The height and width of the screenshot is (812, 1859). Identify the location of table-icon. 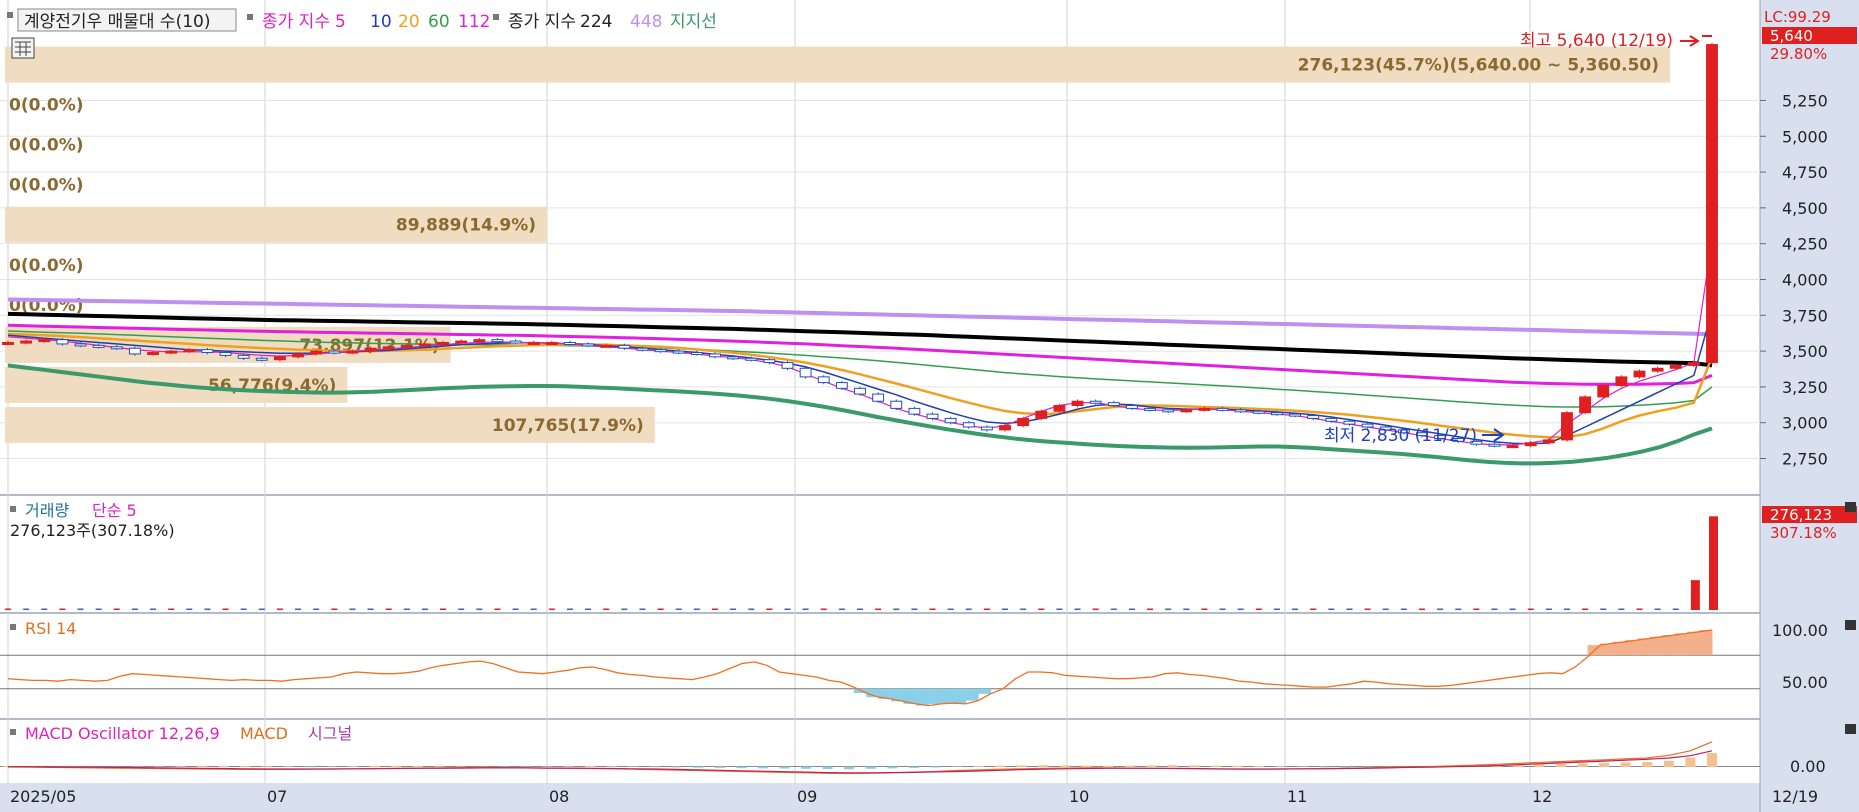
(23, 48).